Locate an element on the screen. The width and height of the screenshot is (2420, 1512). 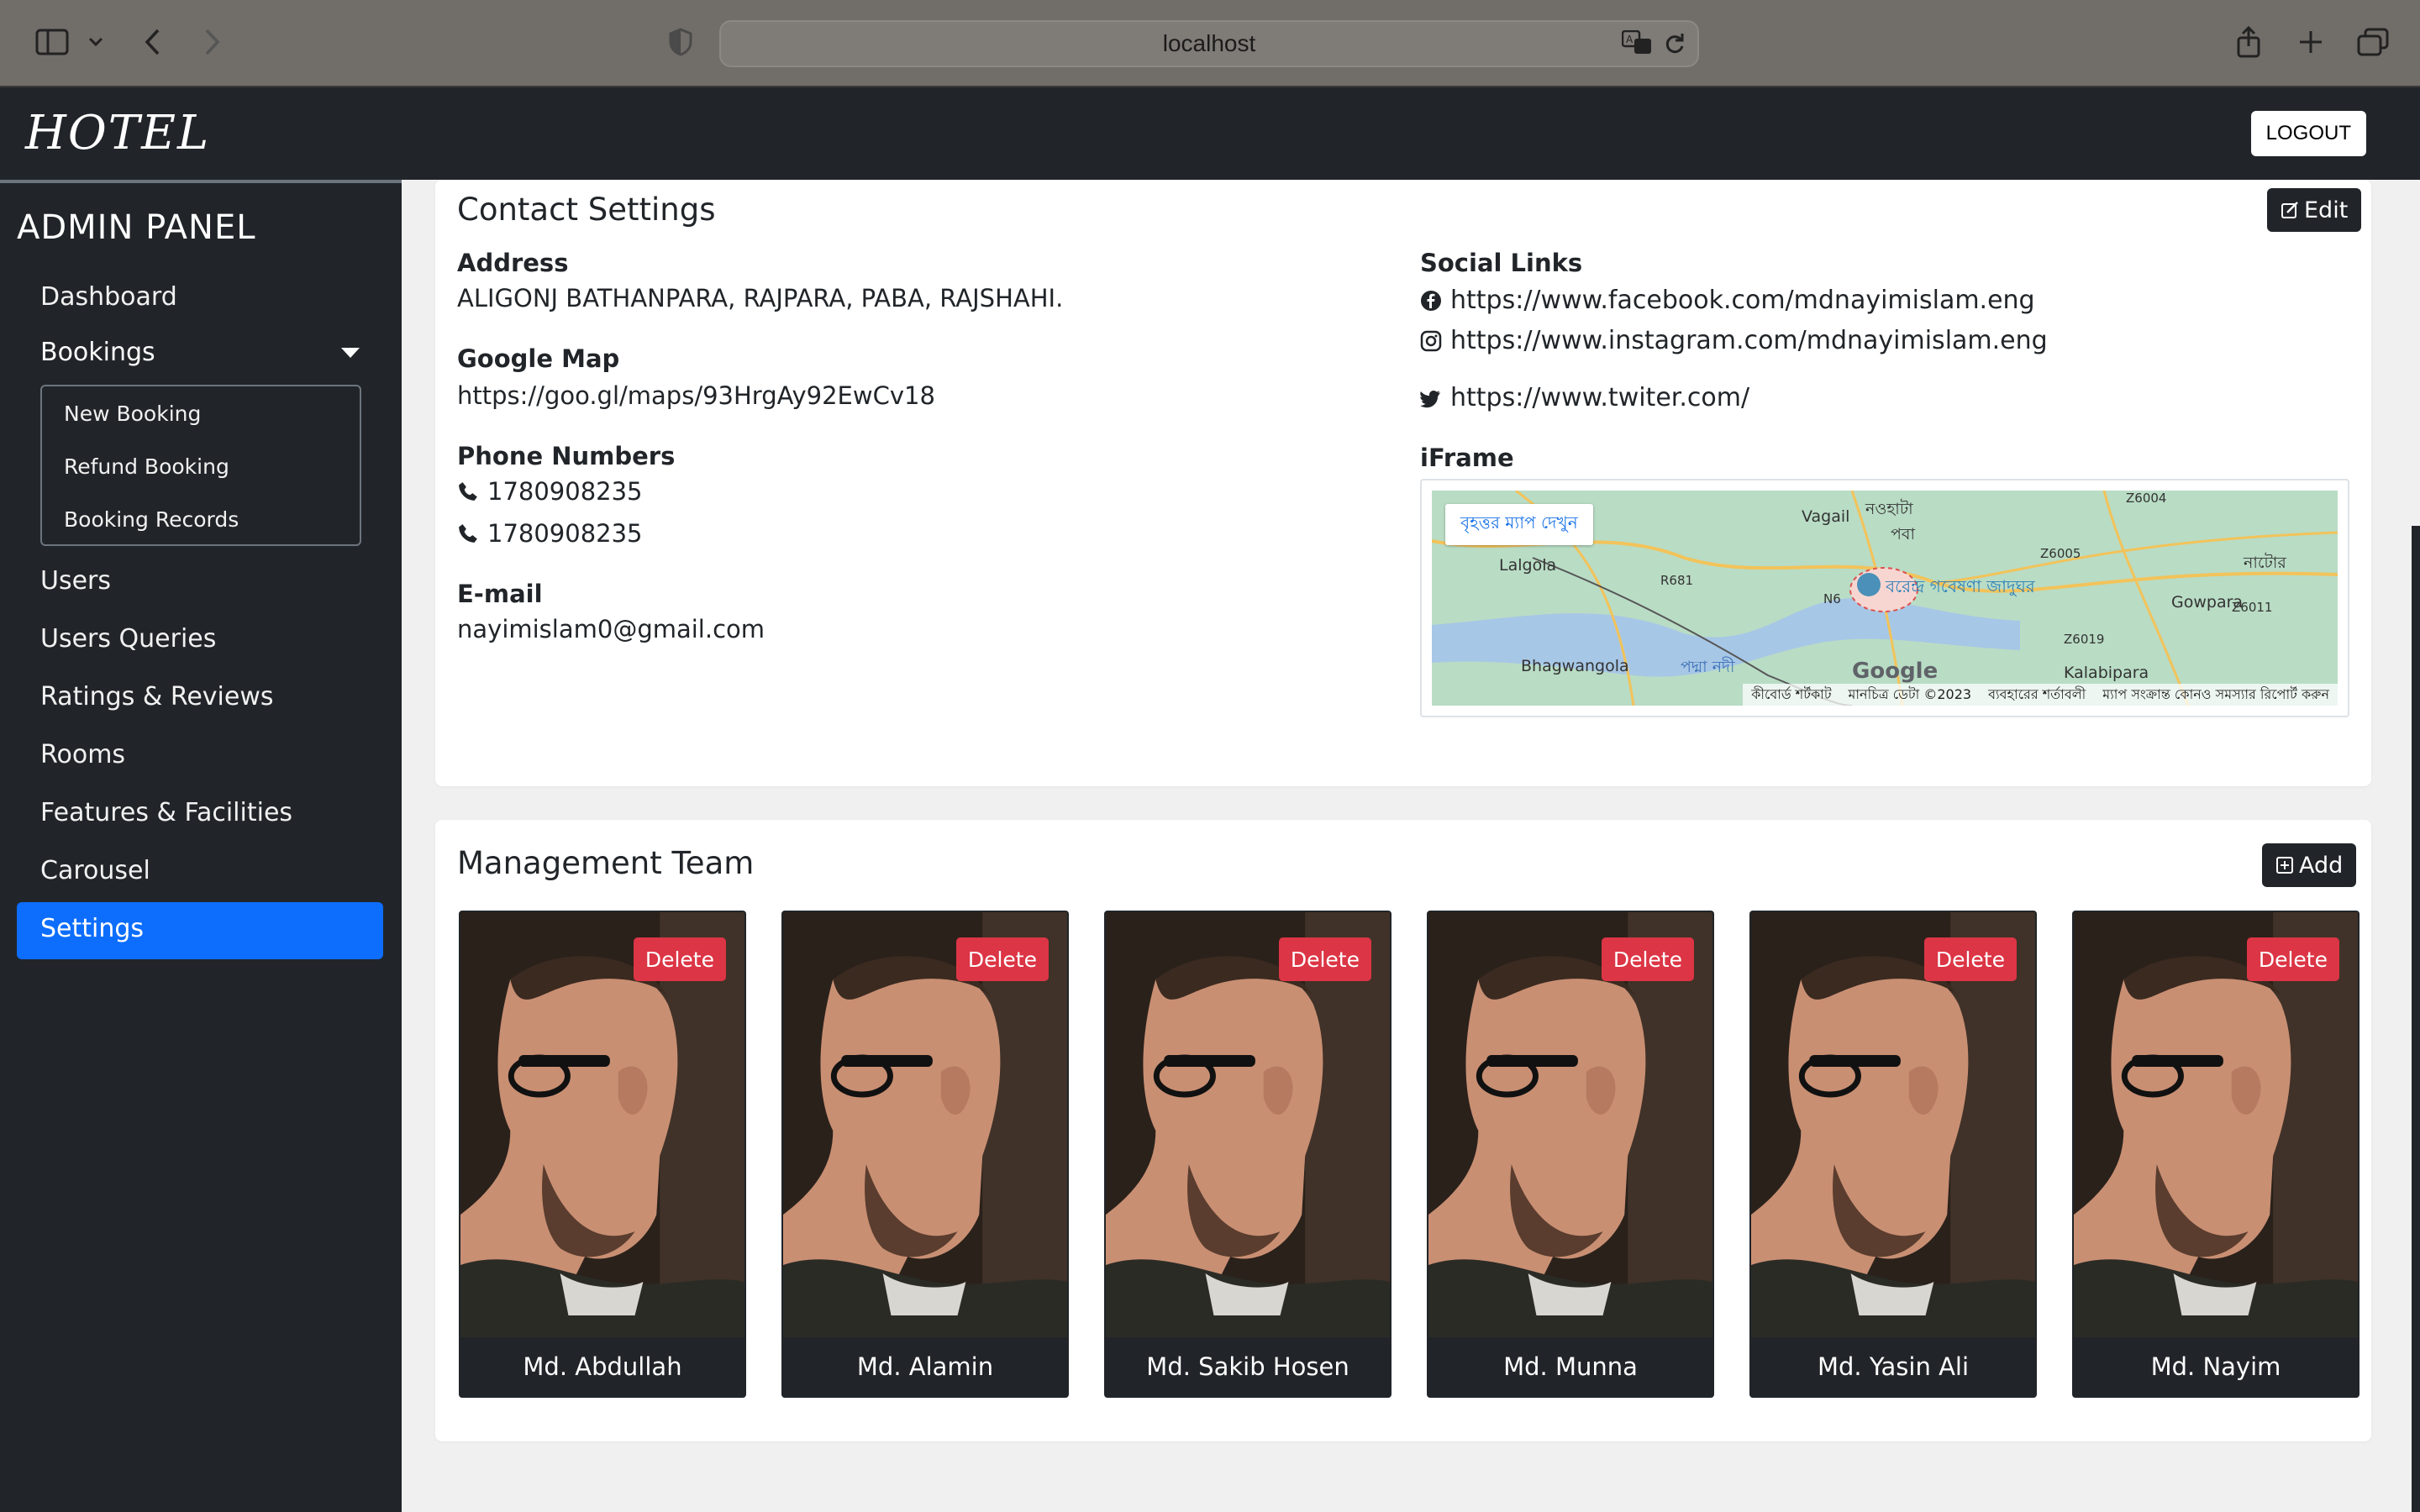
map-footer-item: মানচিত্র ডেটা ©2023 is located at coordinates (1910, 693).